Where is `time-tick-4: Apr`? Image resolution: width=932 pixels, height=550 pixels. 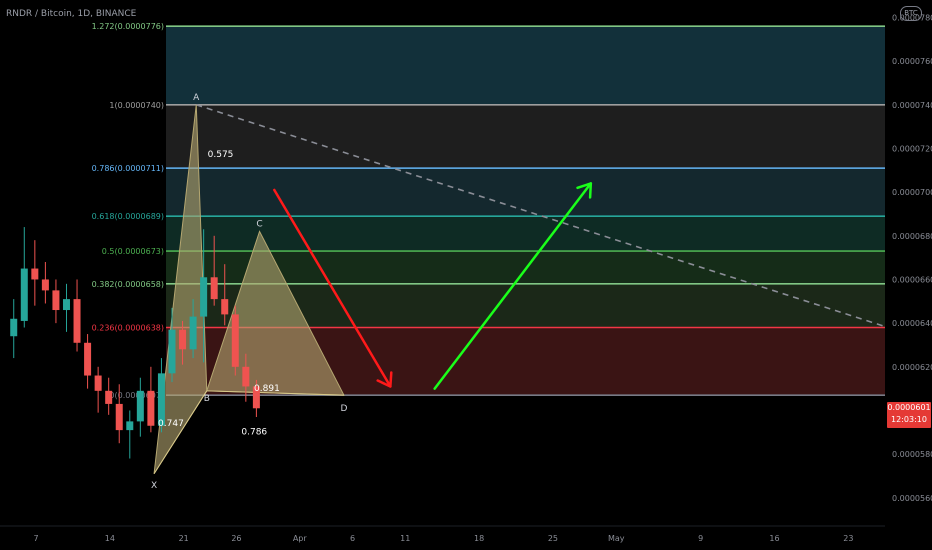
time-tick-4: Apr is located at coordinates (300, 538).